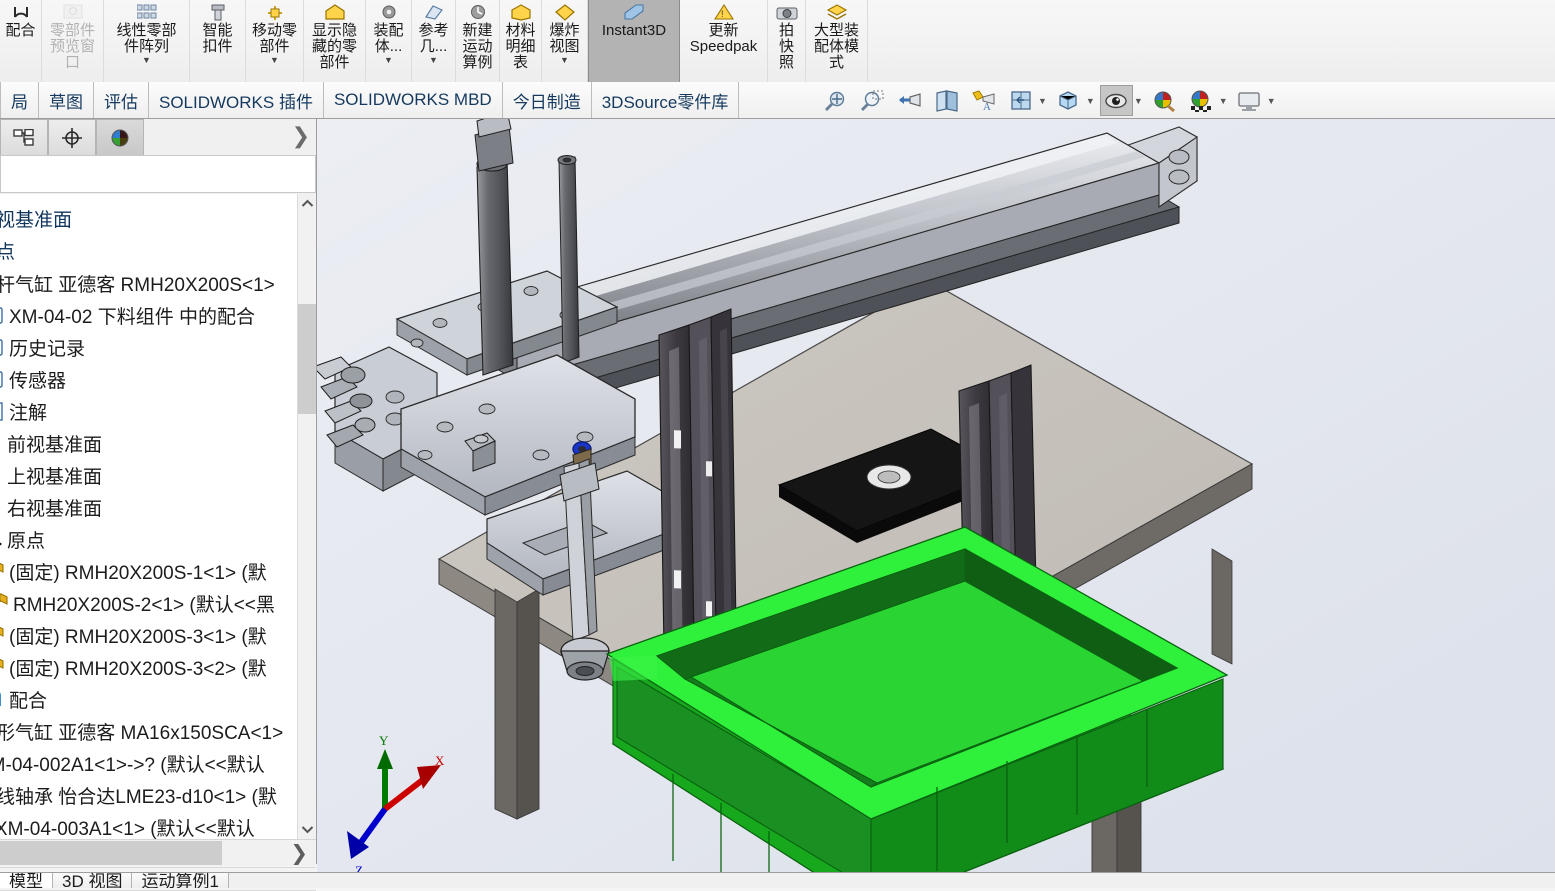 This screenshot has width=1555, height=891. I want to click on view-settings-icon, so click(1249, 100).